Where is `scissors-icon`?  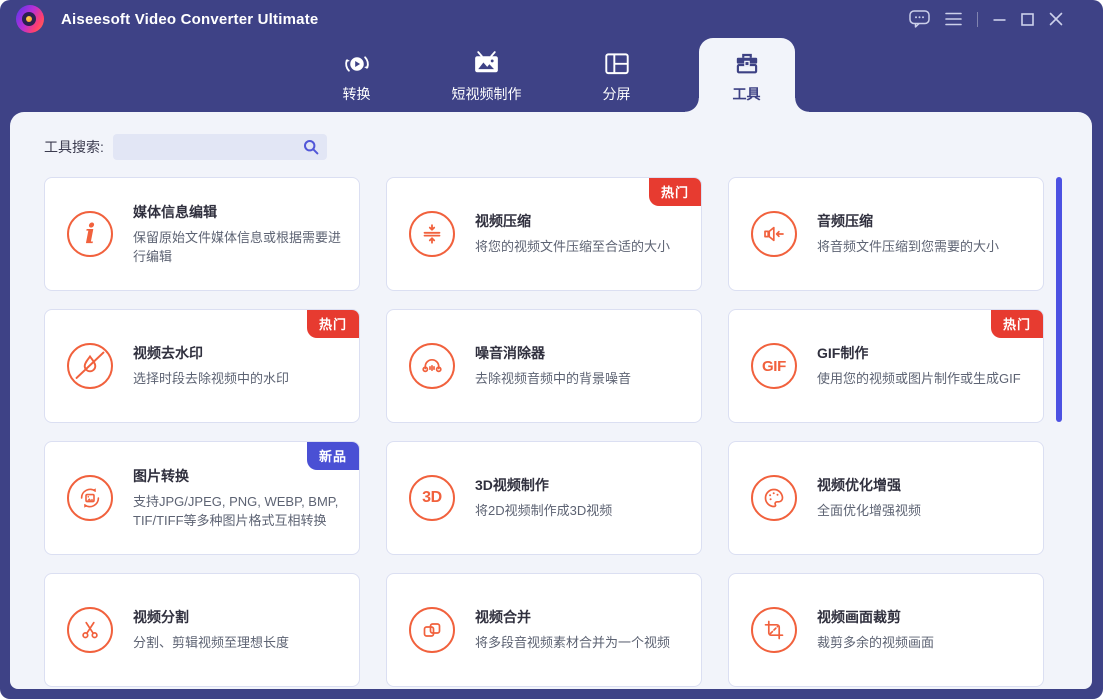
scissors-icon is located at coordinates (90, 630).